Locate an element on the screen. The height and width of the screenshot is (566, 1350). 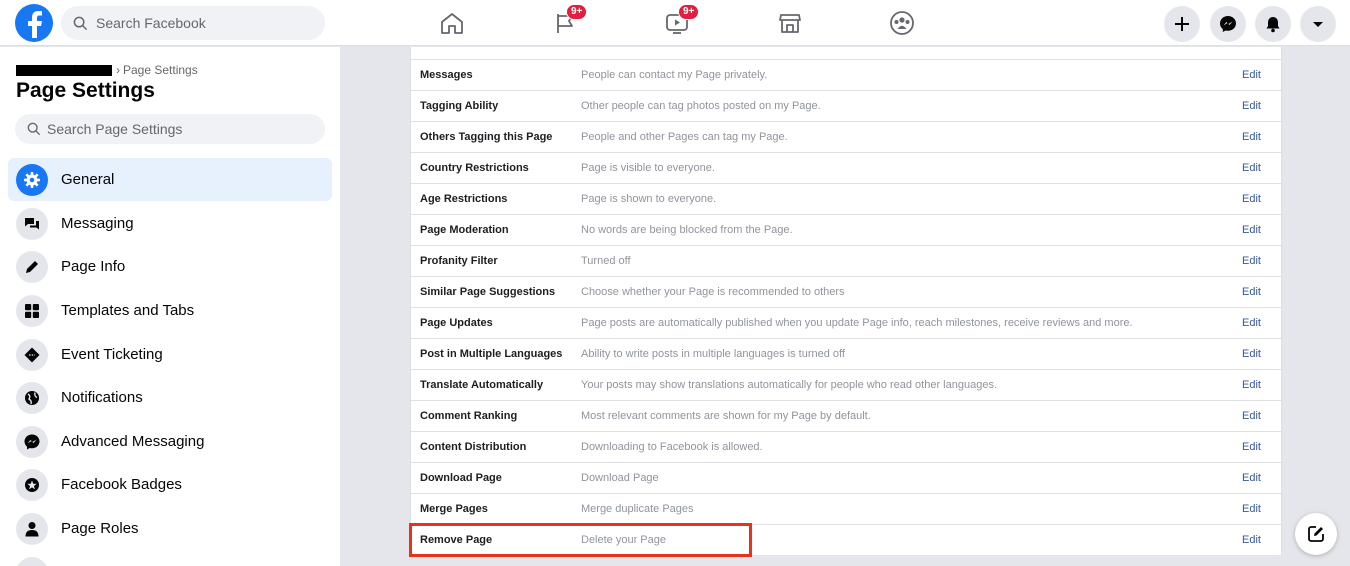
sidebar-item-label: Facebook Badges is located at coordinates (121, 484).